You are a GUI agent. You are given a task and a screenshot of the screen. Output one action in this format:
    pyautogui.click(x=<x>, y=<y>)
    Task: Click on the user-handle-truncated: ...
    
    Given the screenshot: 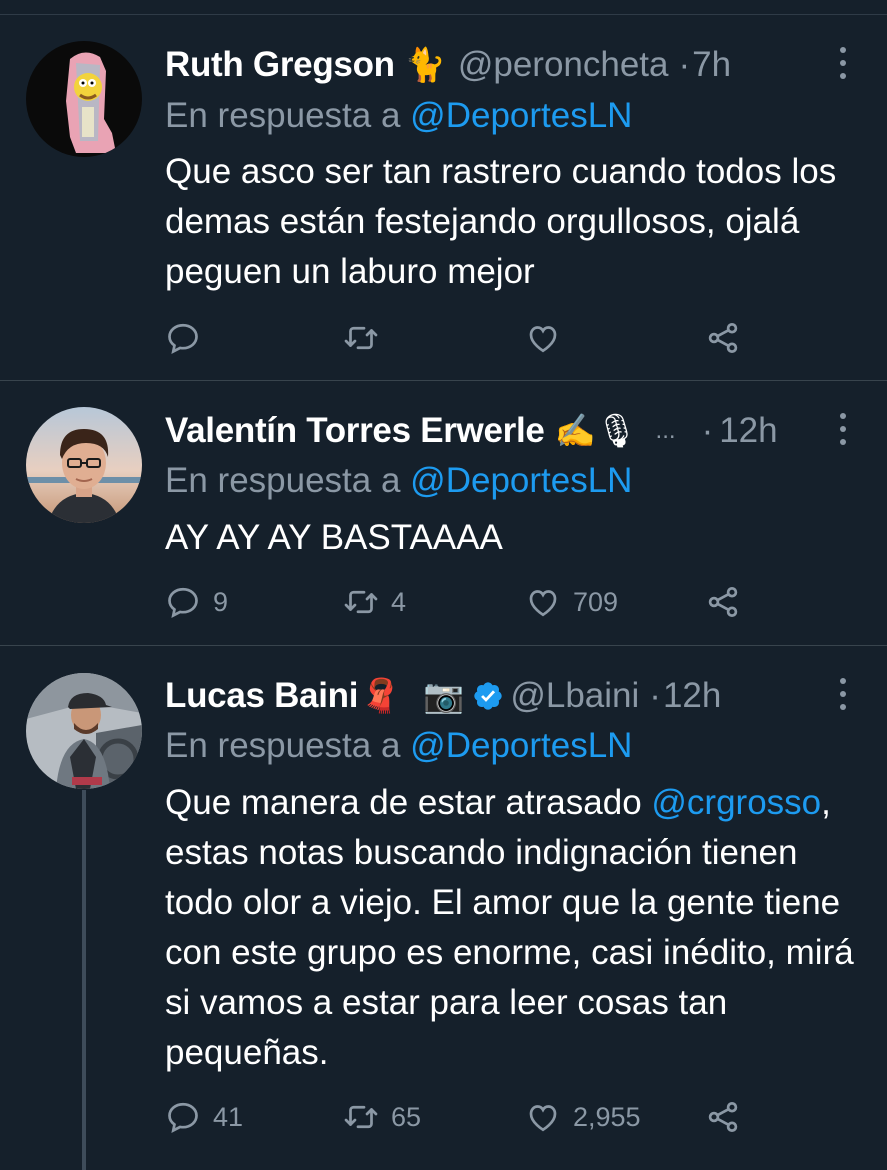 What is the action you would take?
    pyautogui.click(x=666, y=431)
    